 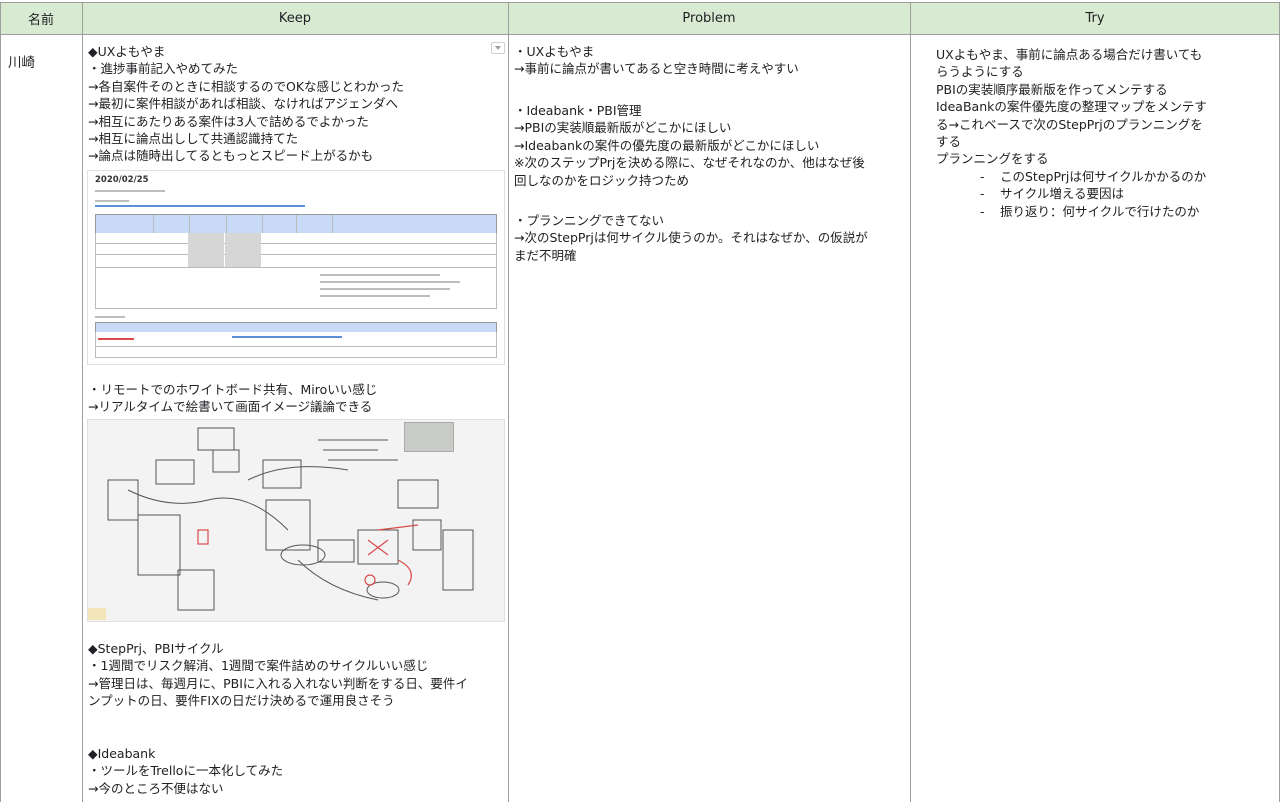 What do you see at coordinates (949, 141) in the screenshot?
I see `try-item-text: する` at bounding box center [949, 141].